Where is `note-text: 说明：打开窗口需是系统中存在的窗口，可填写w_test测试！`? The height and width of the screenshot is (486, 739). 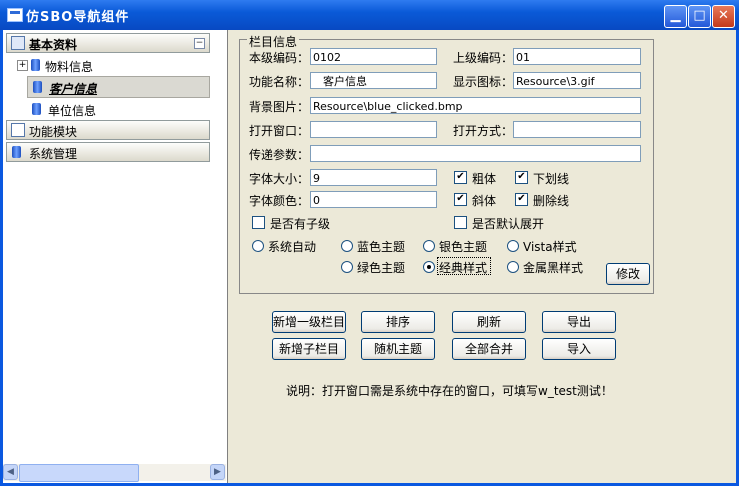
note-text: 说明：打开窗口需是系统中存在的窗口，可填写w_test测试！ is located at coordinates (449, 391).